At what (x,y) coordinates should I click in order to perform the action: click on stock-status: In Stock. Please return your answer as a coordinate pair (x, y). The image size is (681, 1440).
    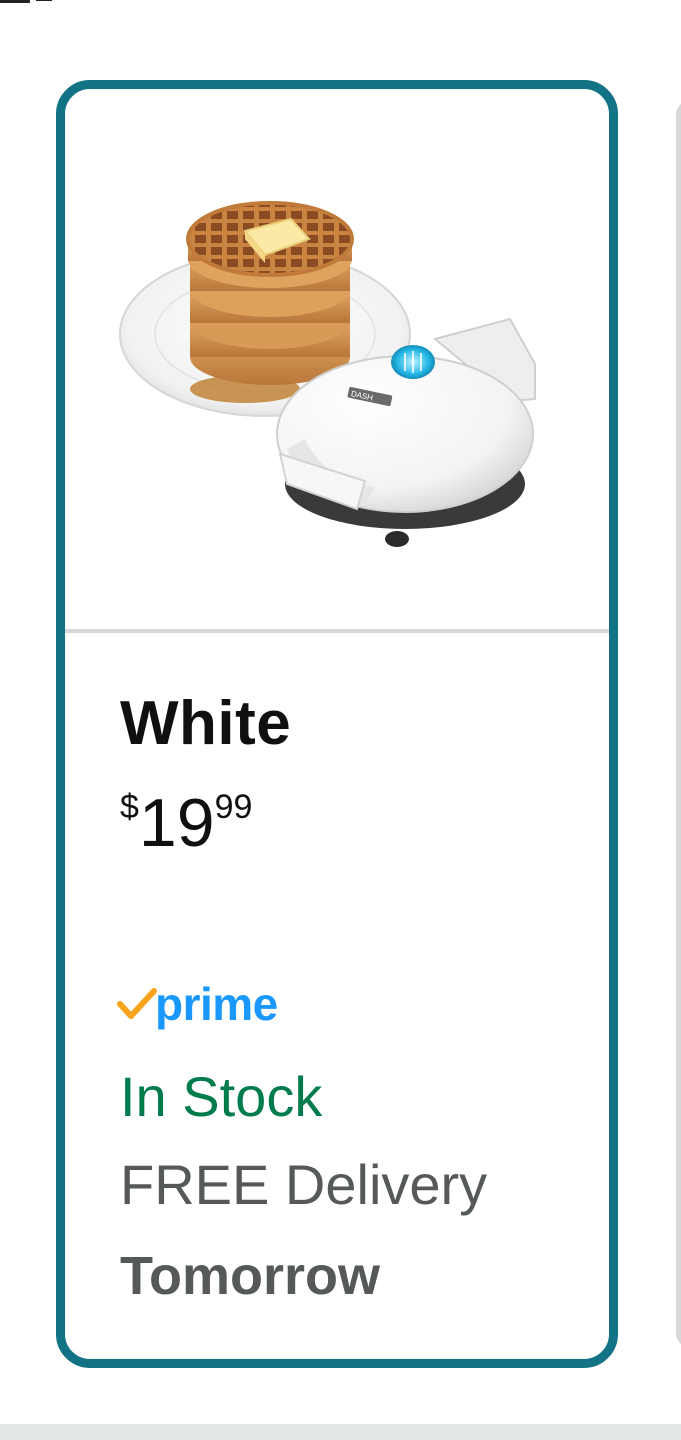
    Looking at the image, I should click on (221, 1096).